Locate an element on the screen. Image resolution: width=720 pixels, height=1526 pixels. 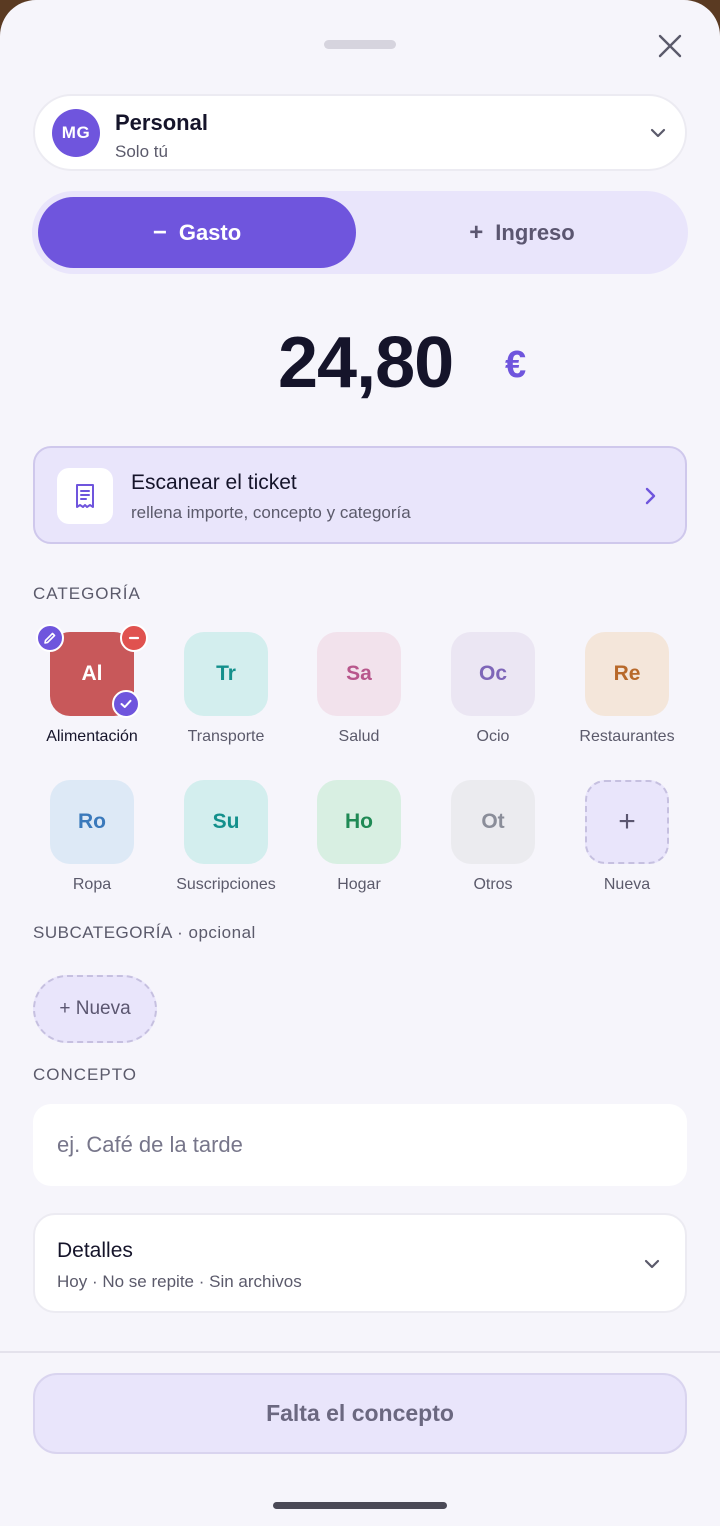
close-icon is located at coordinates (670, 46).